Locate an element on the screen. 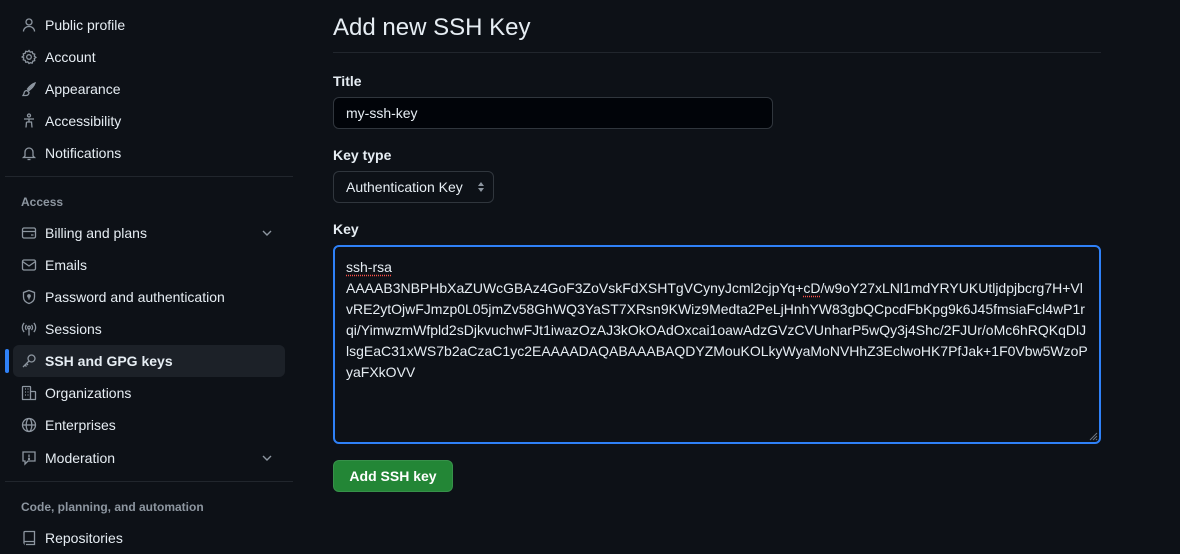 This screenshot has height=554, width=1180. person-icon is located at coordinates (29, 25).